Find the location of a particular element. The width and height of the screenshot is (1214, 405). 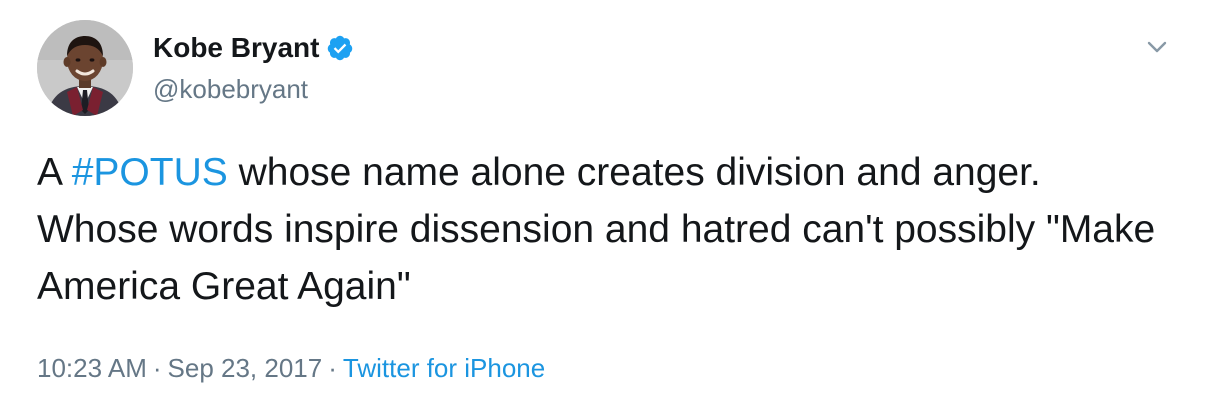

display-name: Kobe Bryant is located at coordinates (236, 48).